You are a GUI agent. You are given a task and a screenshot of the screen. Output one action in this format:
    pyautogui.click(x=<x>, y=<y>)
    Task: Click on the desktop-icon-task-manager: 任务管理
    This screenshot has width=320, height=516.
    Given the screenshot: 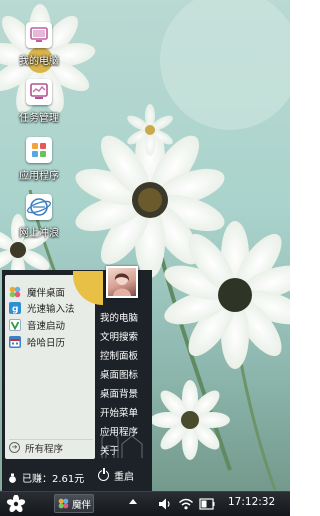 What is the action you would take?
    pyautogui.click(x=39, y=101)
    